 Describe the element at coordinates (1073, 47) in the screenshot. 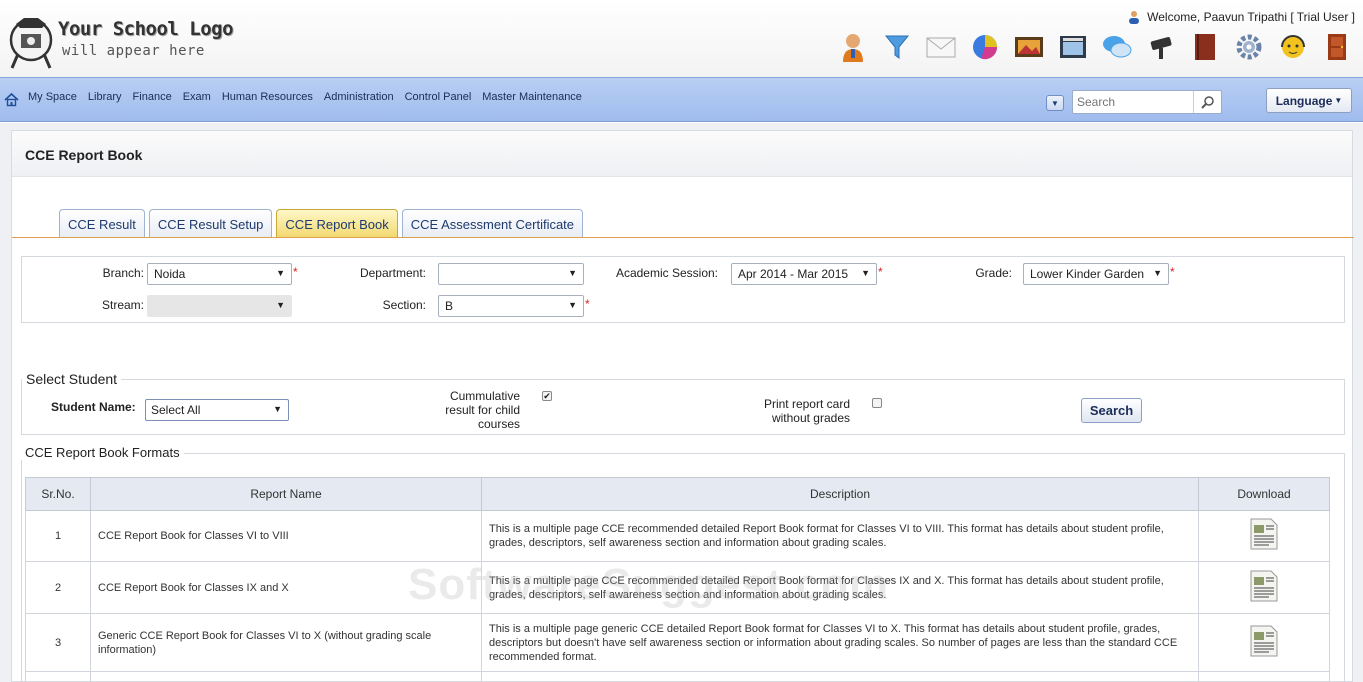

I see `calendar-icon` at that location.